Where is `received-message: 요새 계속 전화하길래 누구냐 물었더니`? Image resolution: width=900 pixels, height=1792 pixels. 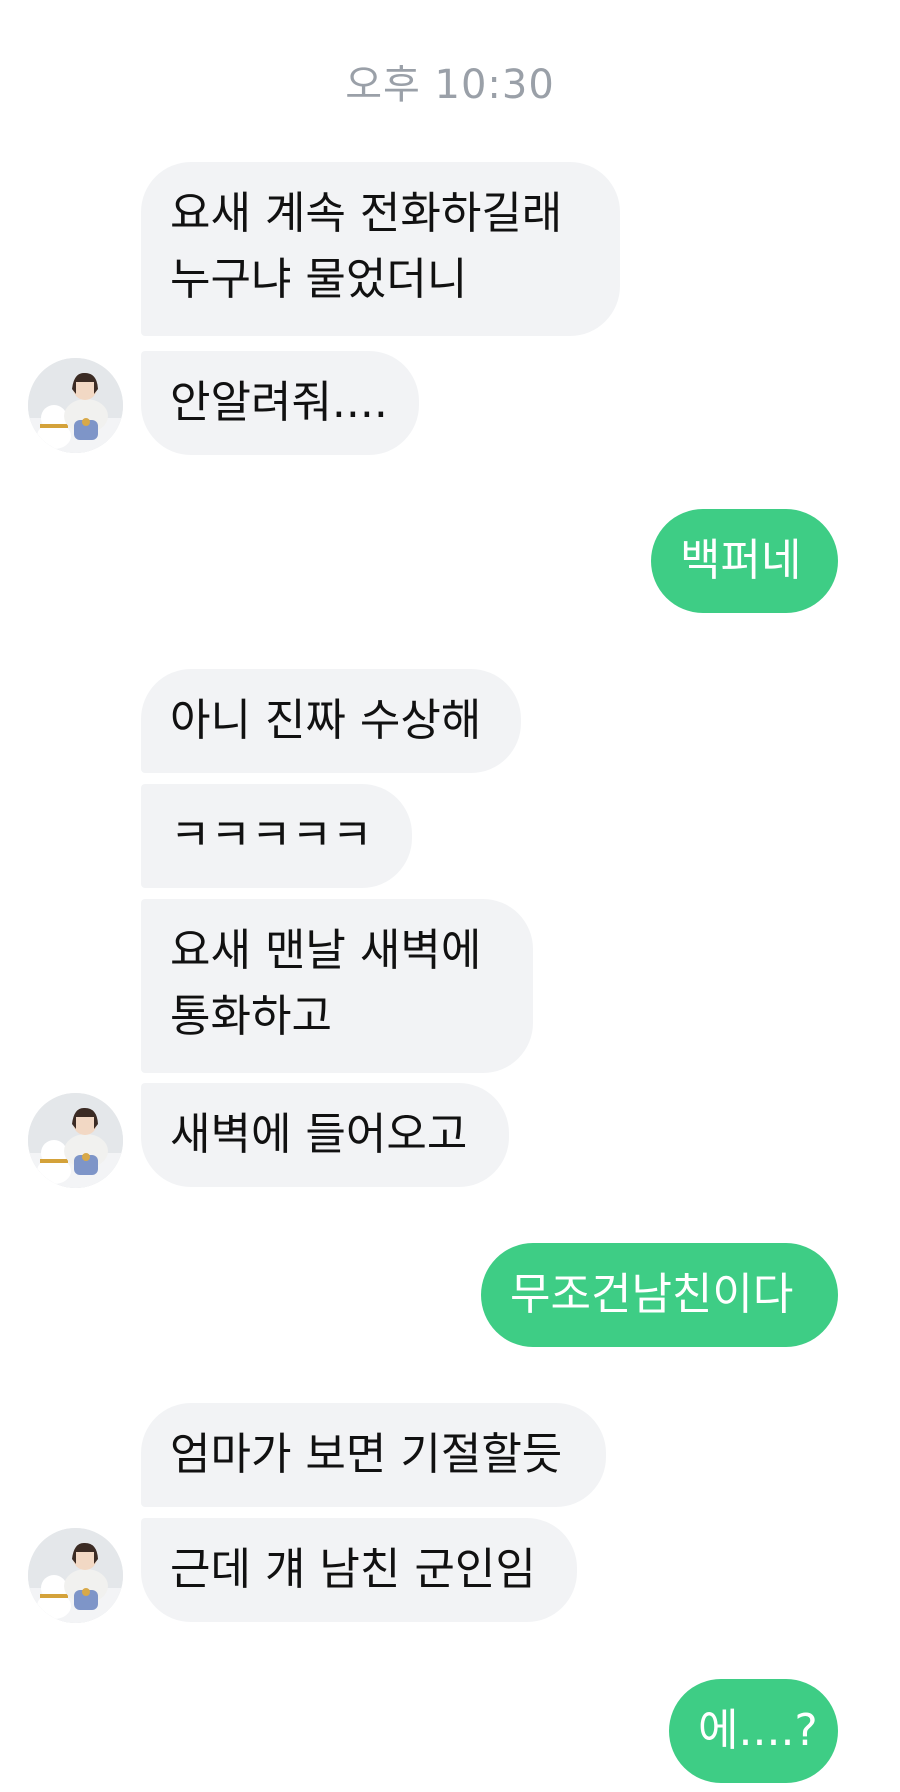
received-message: 요새 계속 전화하길래 누구냐 물었더니 is located at coordinates (380, 249).